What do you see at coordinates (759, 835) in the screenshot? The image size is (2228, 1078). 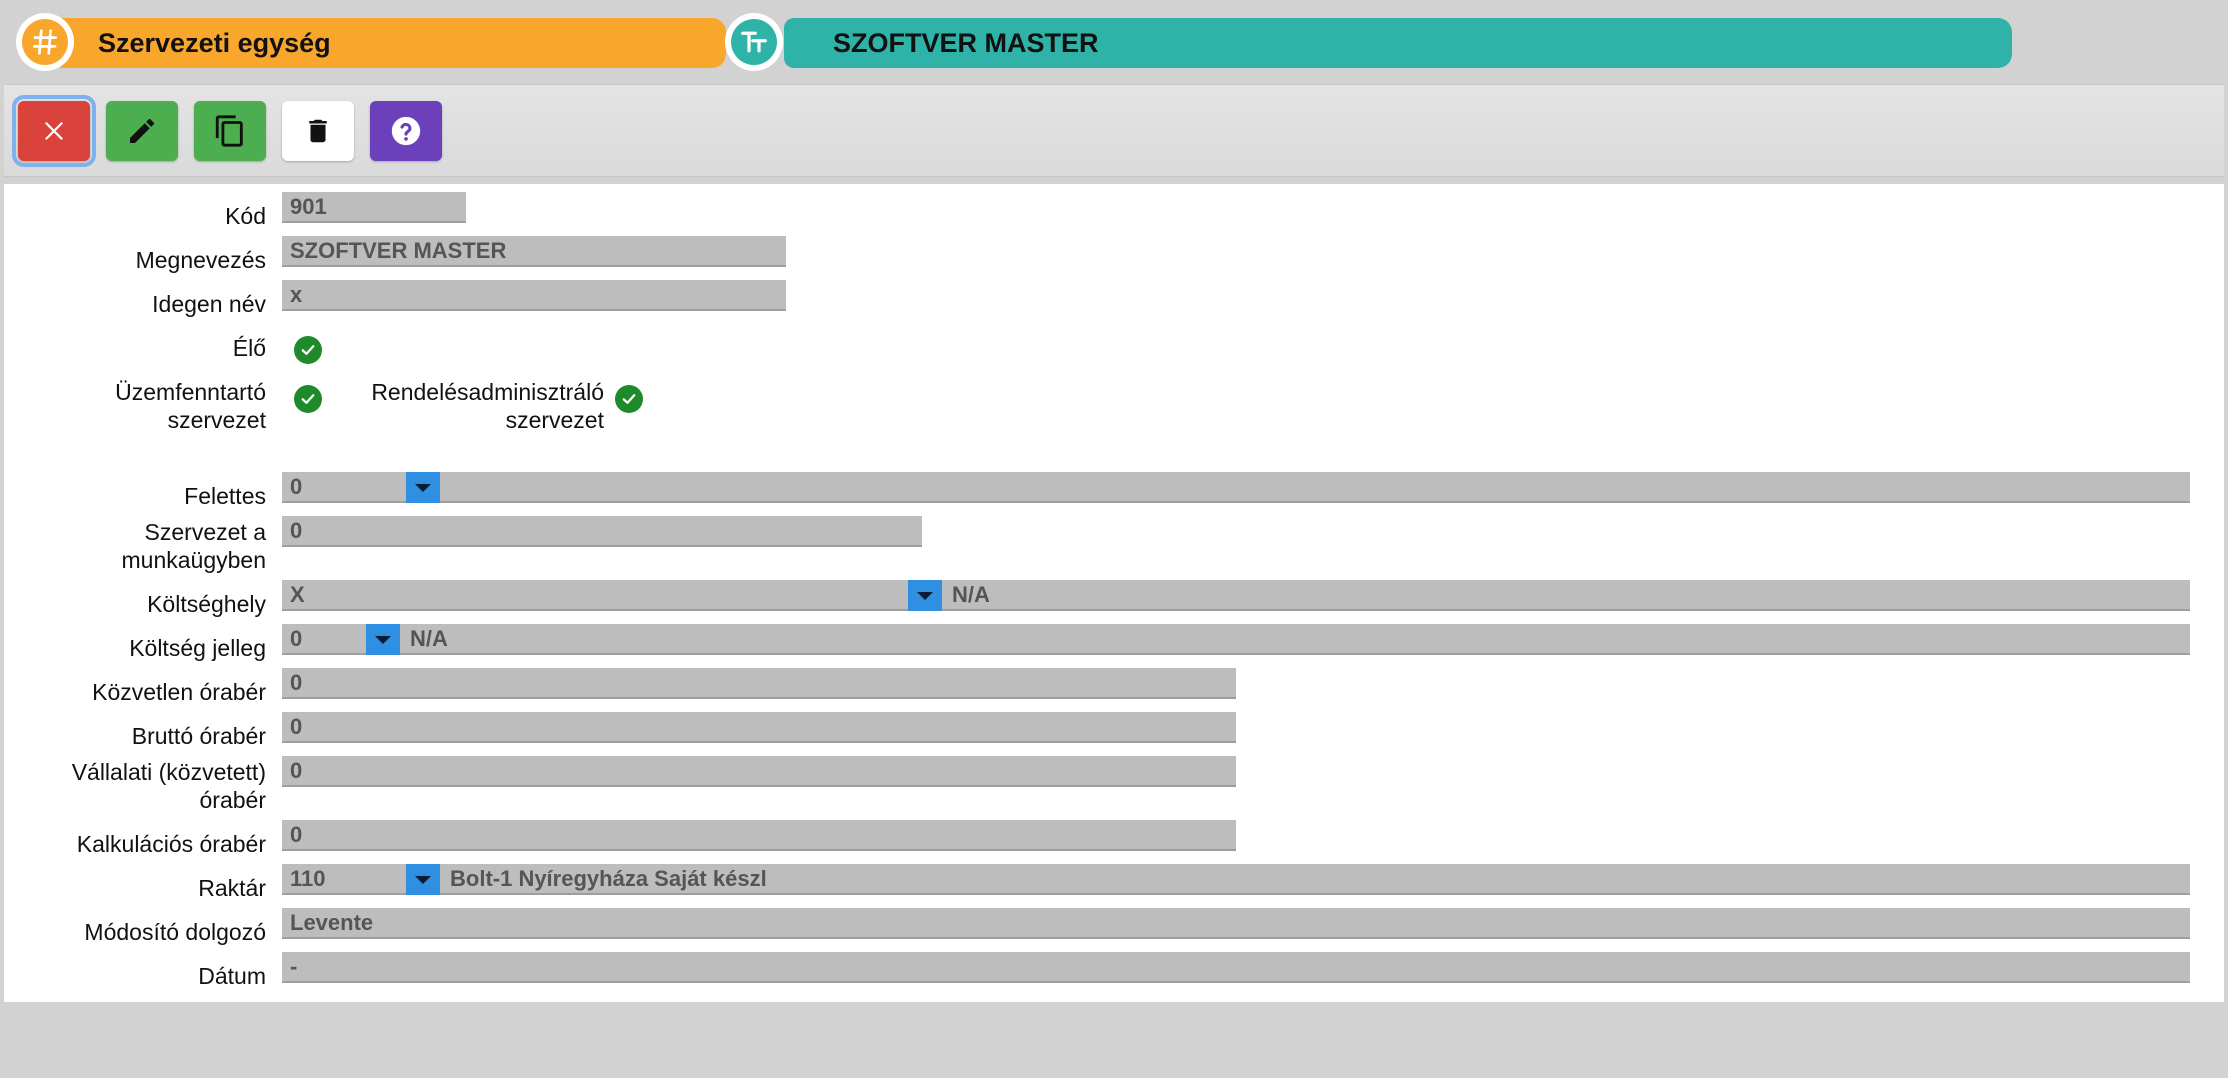 I see `kalkulacios-field: 0` at bounding box center [759, 835].